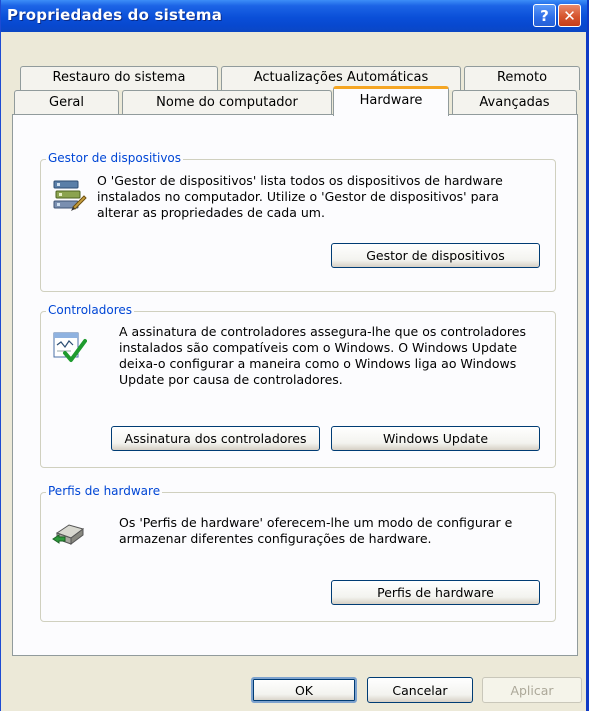 The width and height of the screenshot is (589, 711). What do you see at coordinates (532, 690) in the screenshot?
I see `apply-button: Aplicar` at bounding box center [532, 690].